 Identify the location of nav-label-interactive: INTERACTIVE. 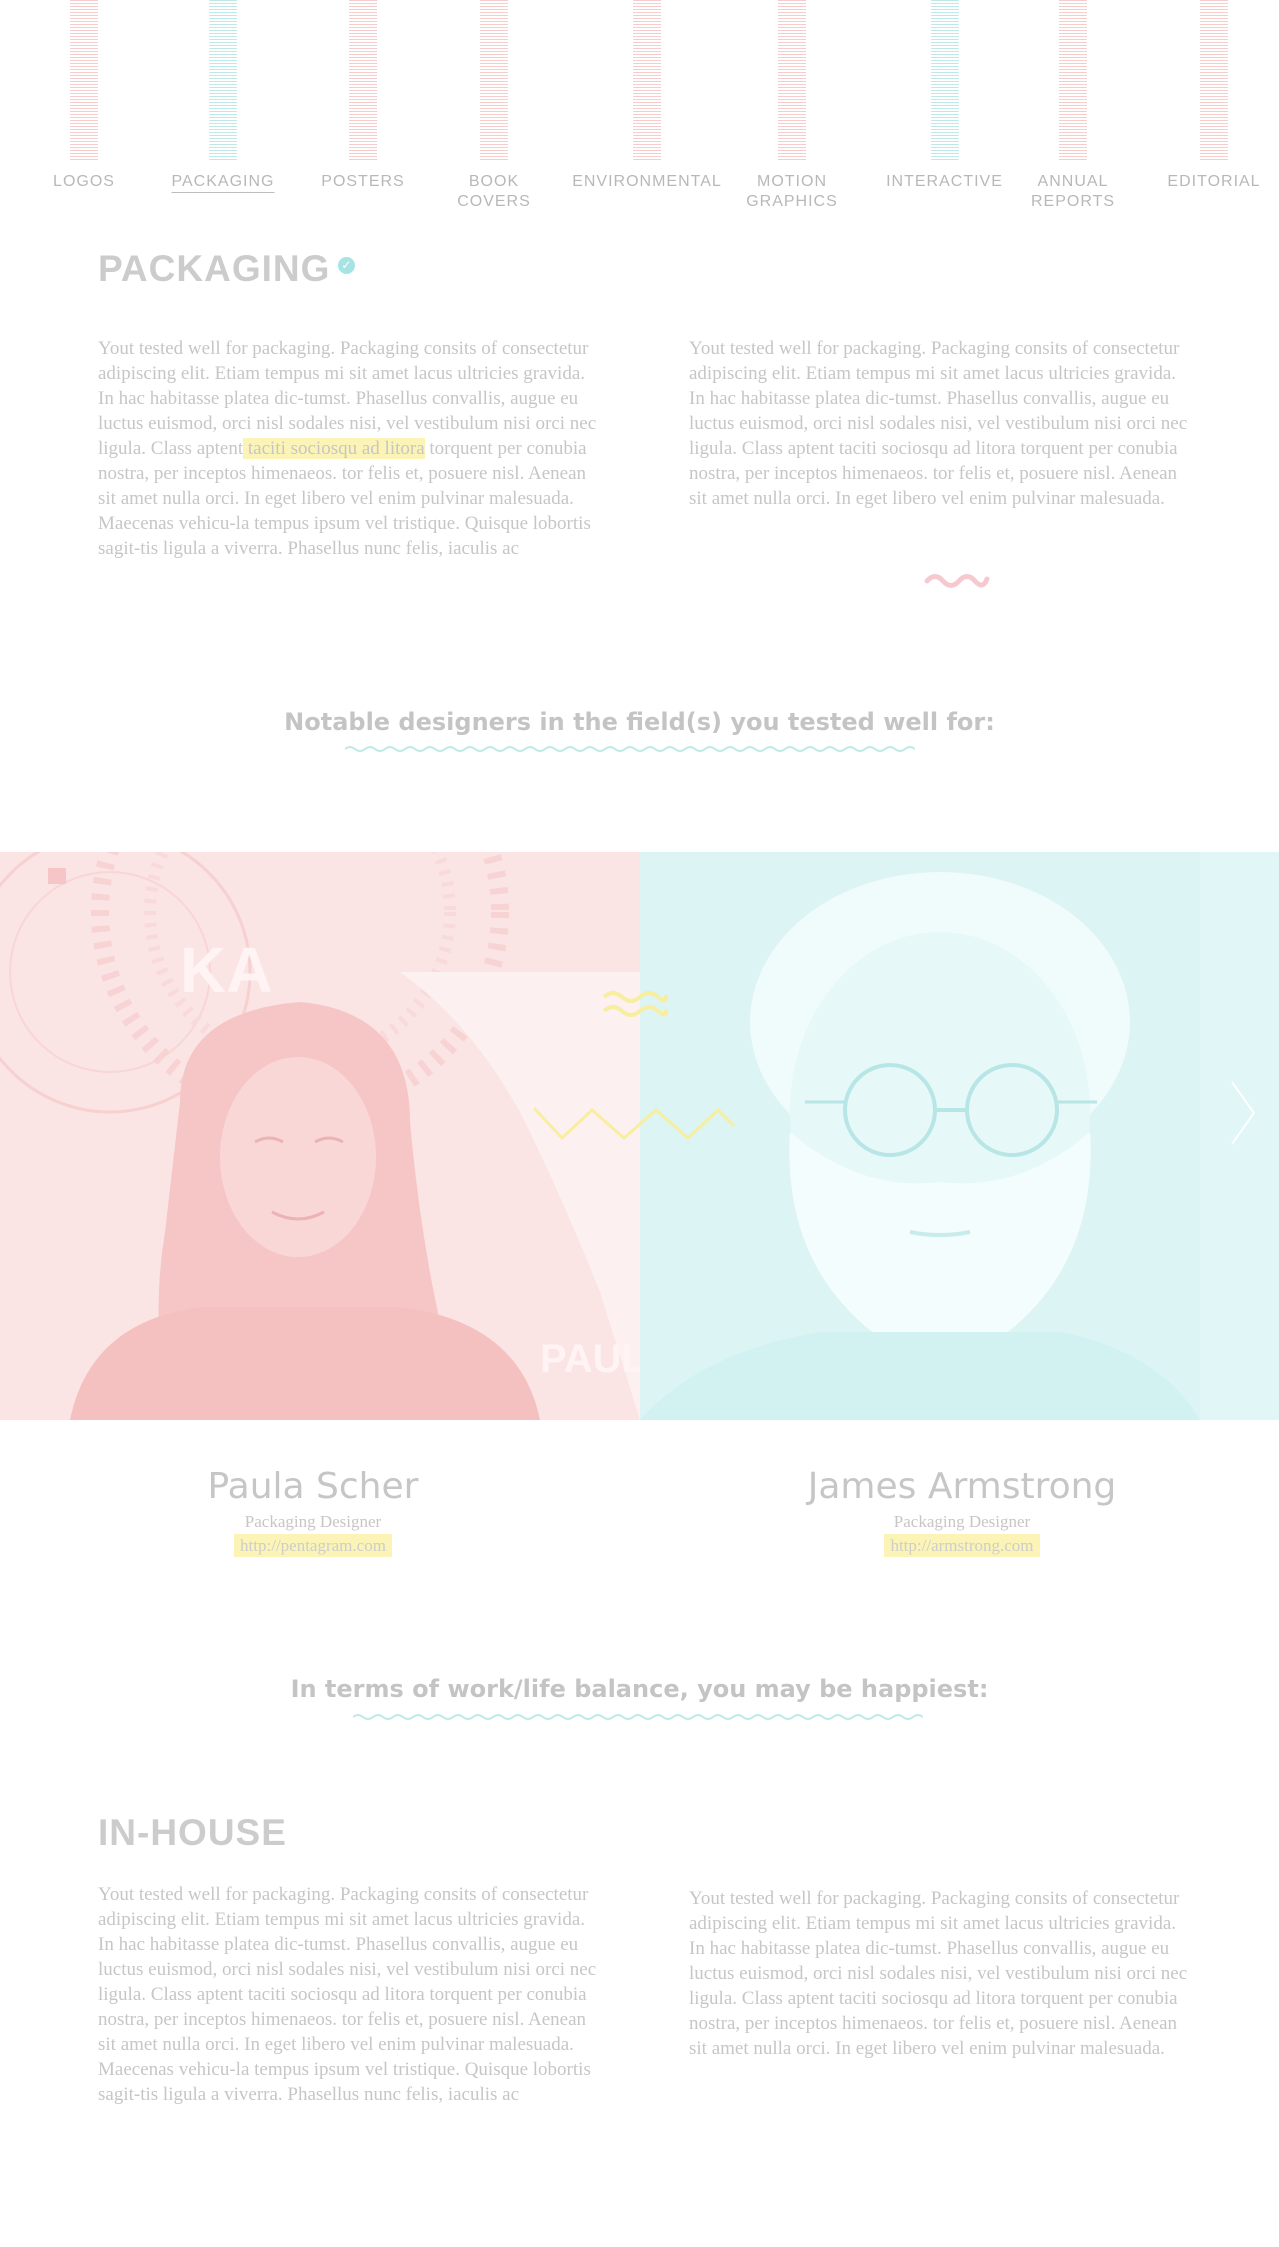
(944, 181).